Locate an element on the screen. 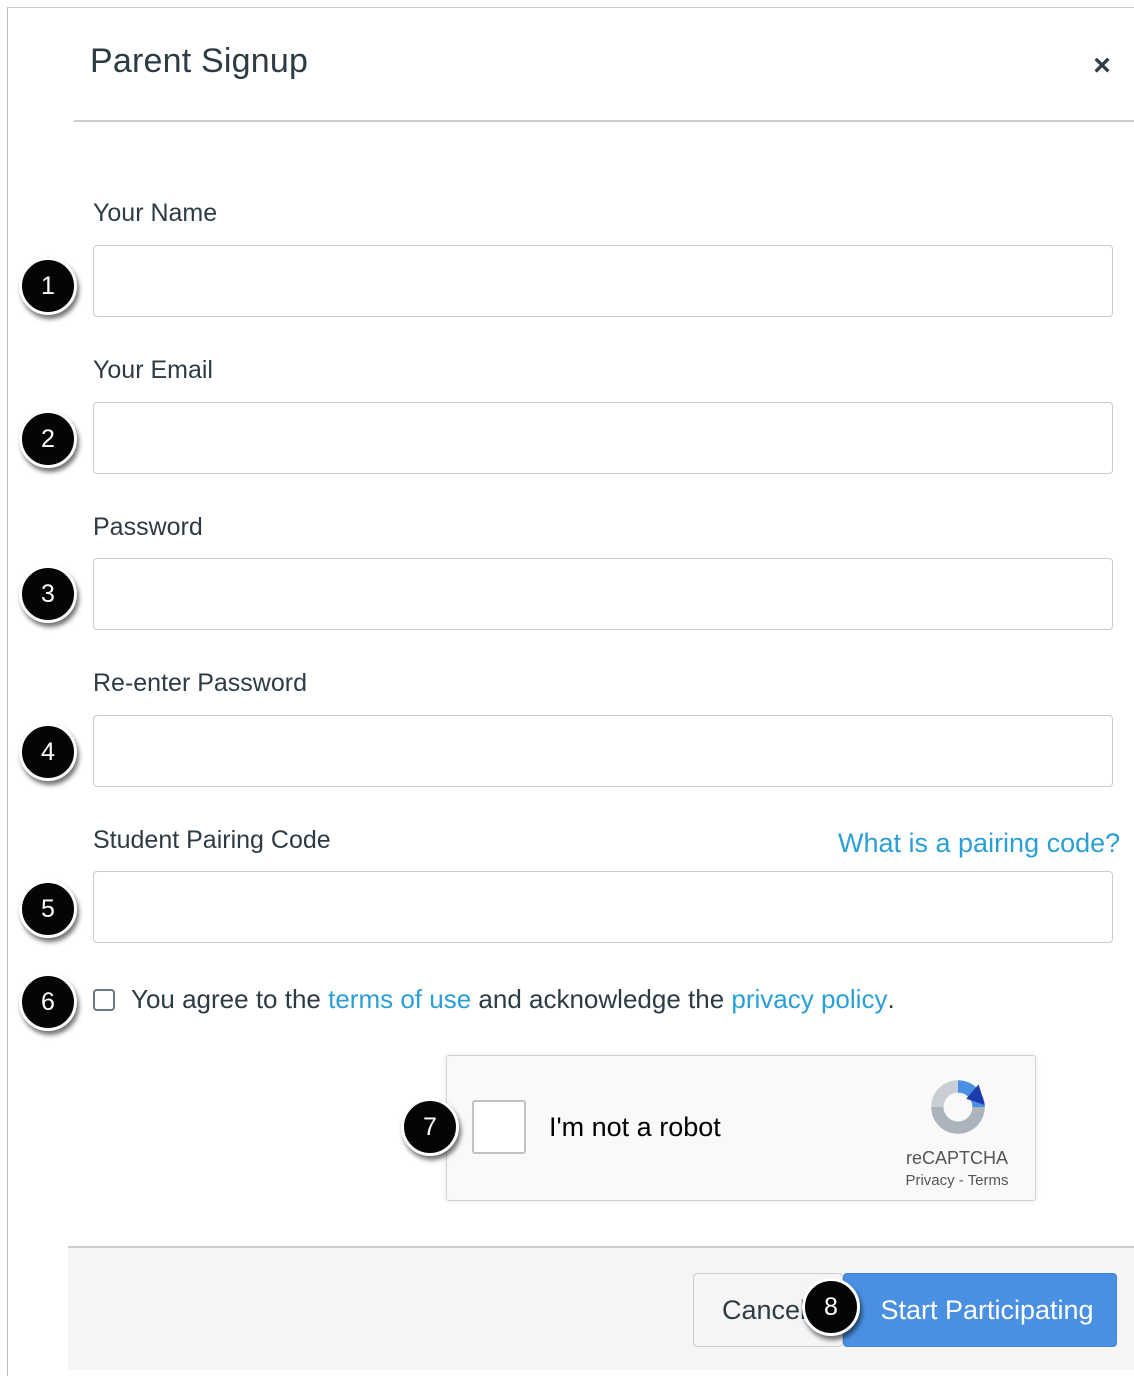 Image resolution: width=1134 pixels, height=1376 pixels. callout-marker-2: 2 is located at coordinates (48, 439).